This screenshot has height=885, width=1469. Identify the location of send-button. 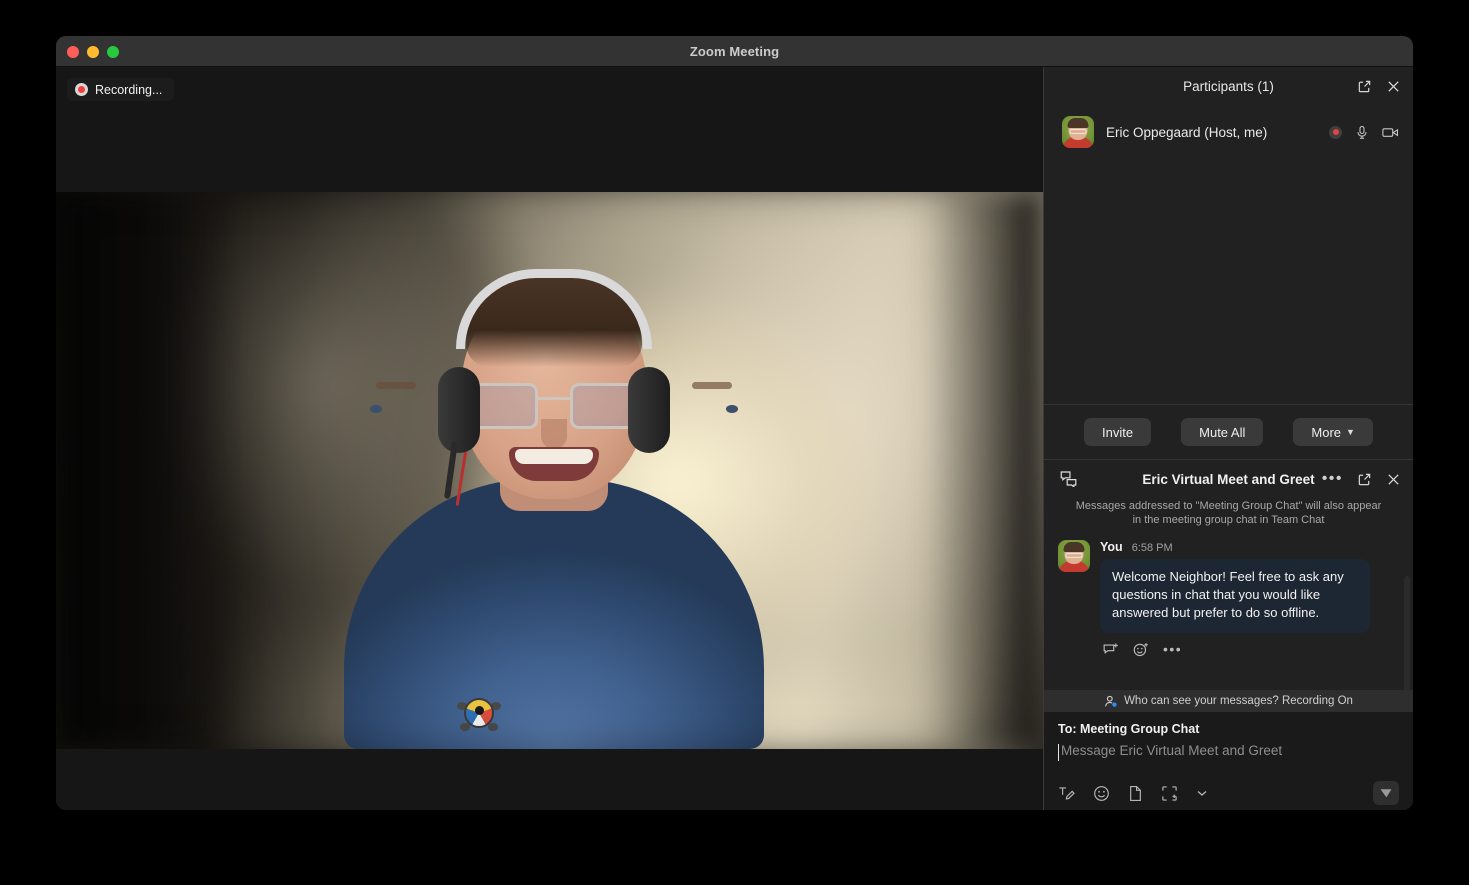
(1386, 793).